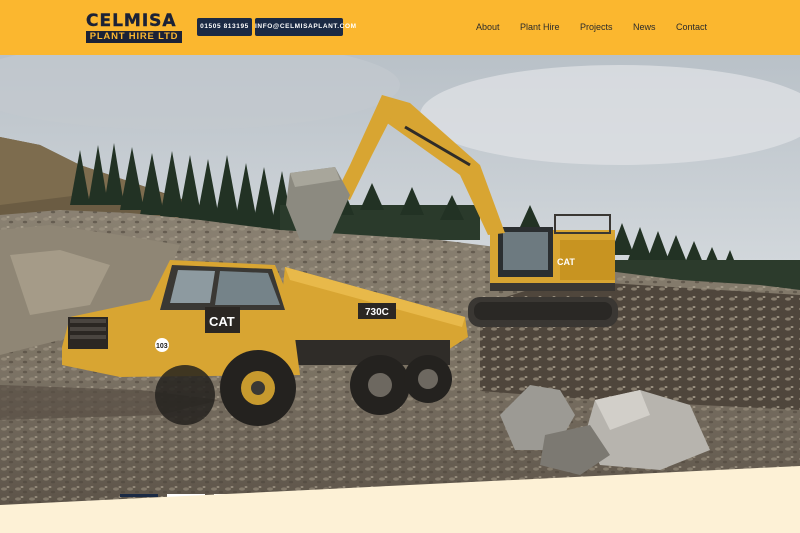 This screenshot has width=800, height=533. Describe the element at coordinates (596, 27) in the screenshot. I see `nav-item-projects: Projects` at that location.